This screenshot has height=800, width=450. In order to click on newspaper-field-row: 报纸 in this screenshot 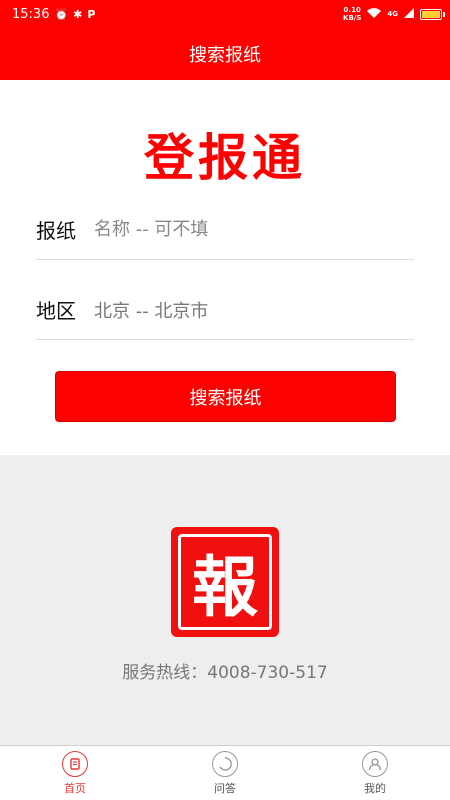, I will do `click(225, 230)`.